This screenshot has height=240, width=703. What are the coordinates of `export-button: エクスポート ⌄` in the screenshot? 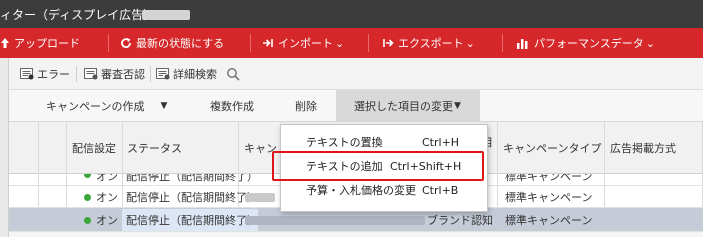 It's located at (428, 43).